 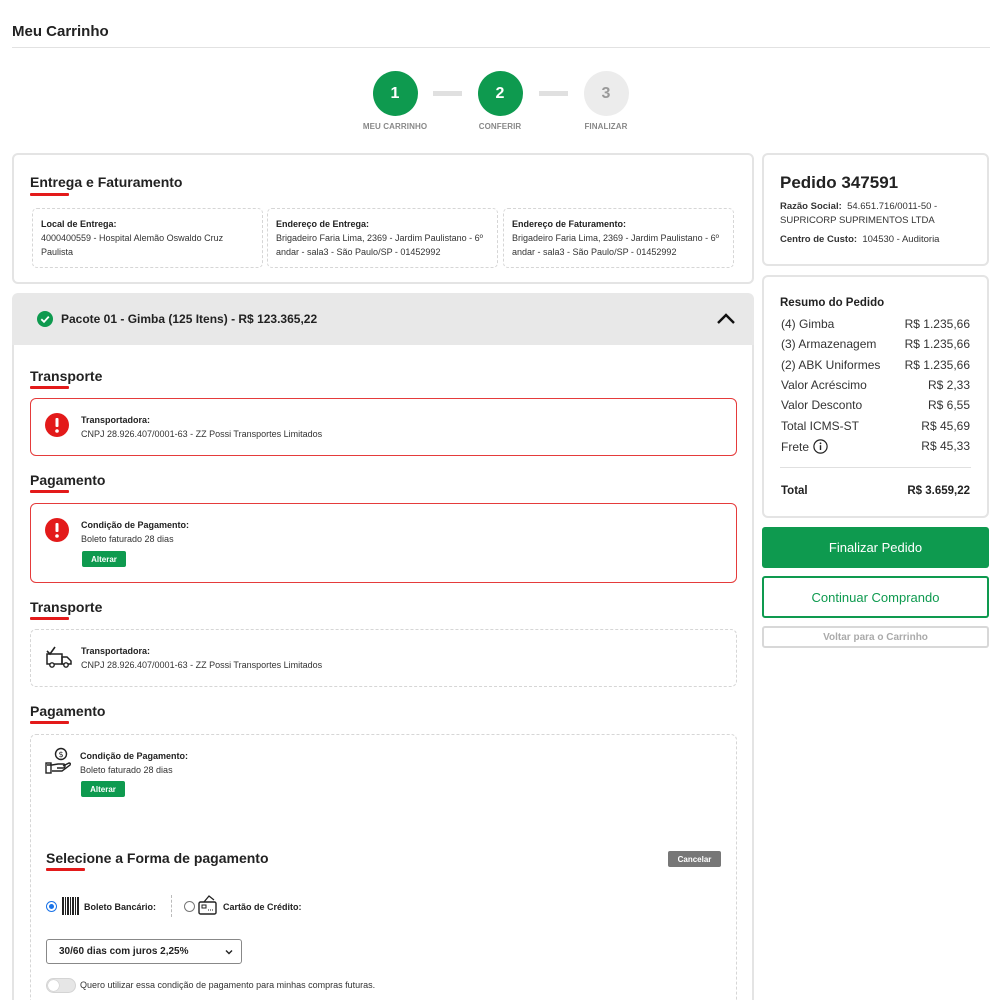 What do you see at coordinates (61, 985) in the screenshot?
I see `future-condition-toggle` at bounding box center [61, 985].